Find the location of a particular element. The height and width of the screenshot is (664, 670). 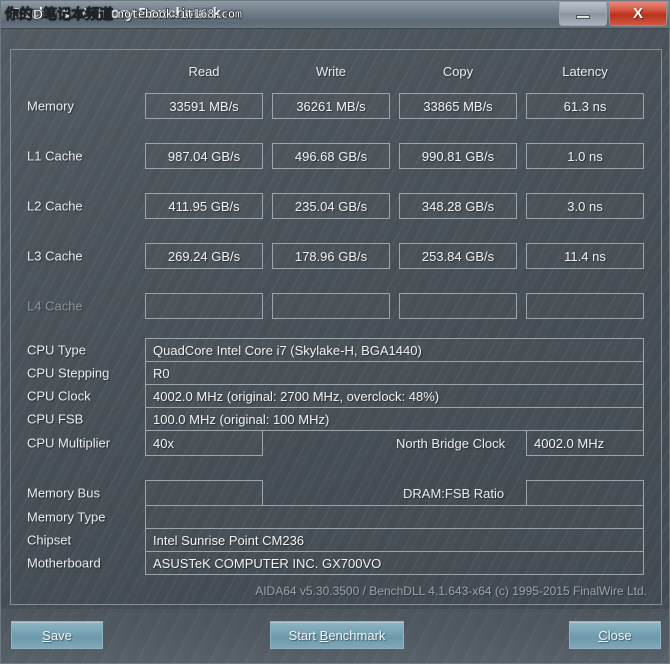

value-north-bridge-clock: 4002.0 MHz is located at coordinates (585, 443).